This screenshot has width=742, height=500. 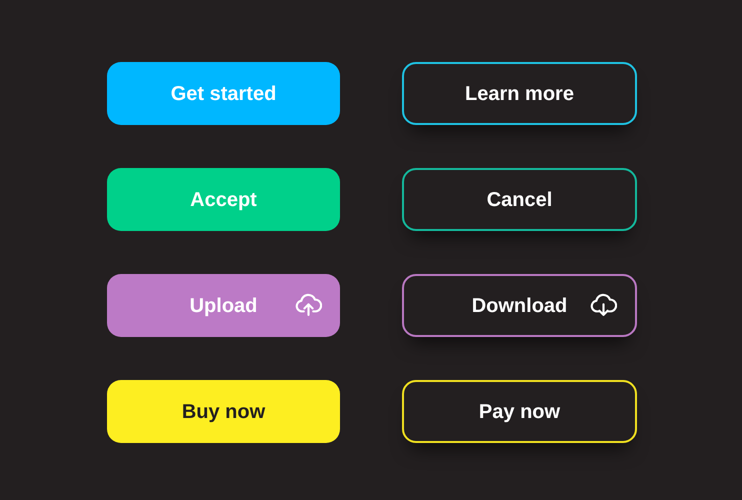 What do you see at coordinates (519, 93) in the screenshot?
I see `action-button: Learn more` at bounding box center [519, 93].